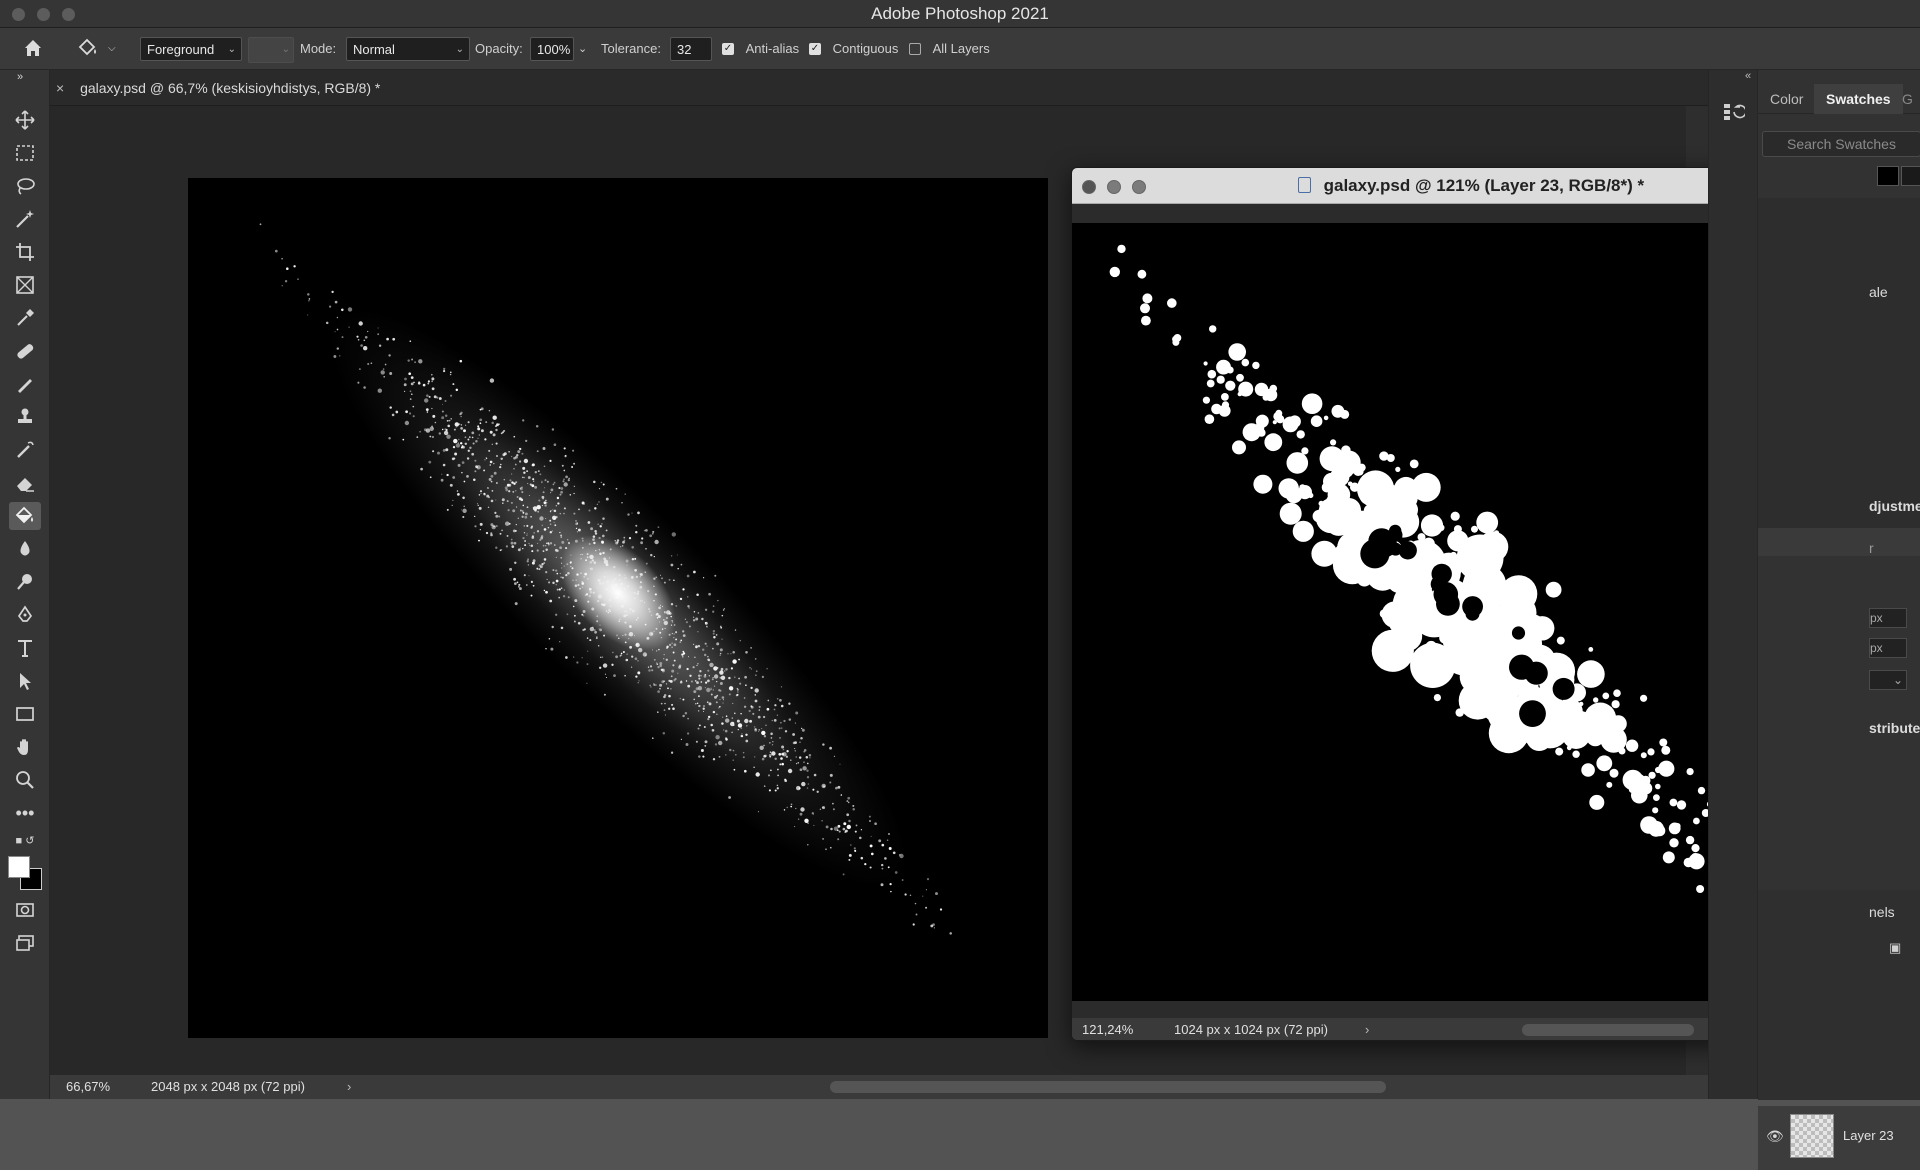 The height and width of the screenshot is (1170, 1920). What do you see at coordinates (552, 49) in the screenshot?
I see `opacity-input: 100%` at bounding box center [552, 49].